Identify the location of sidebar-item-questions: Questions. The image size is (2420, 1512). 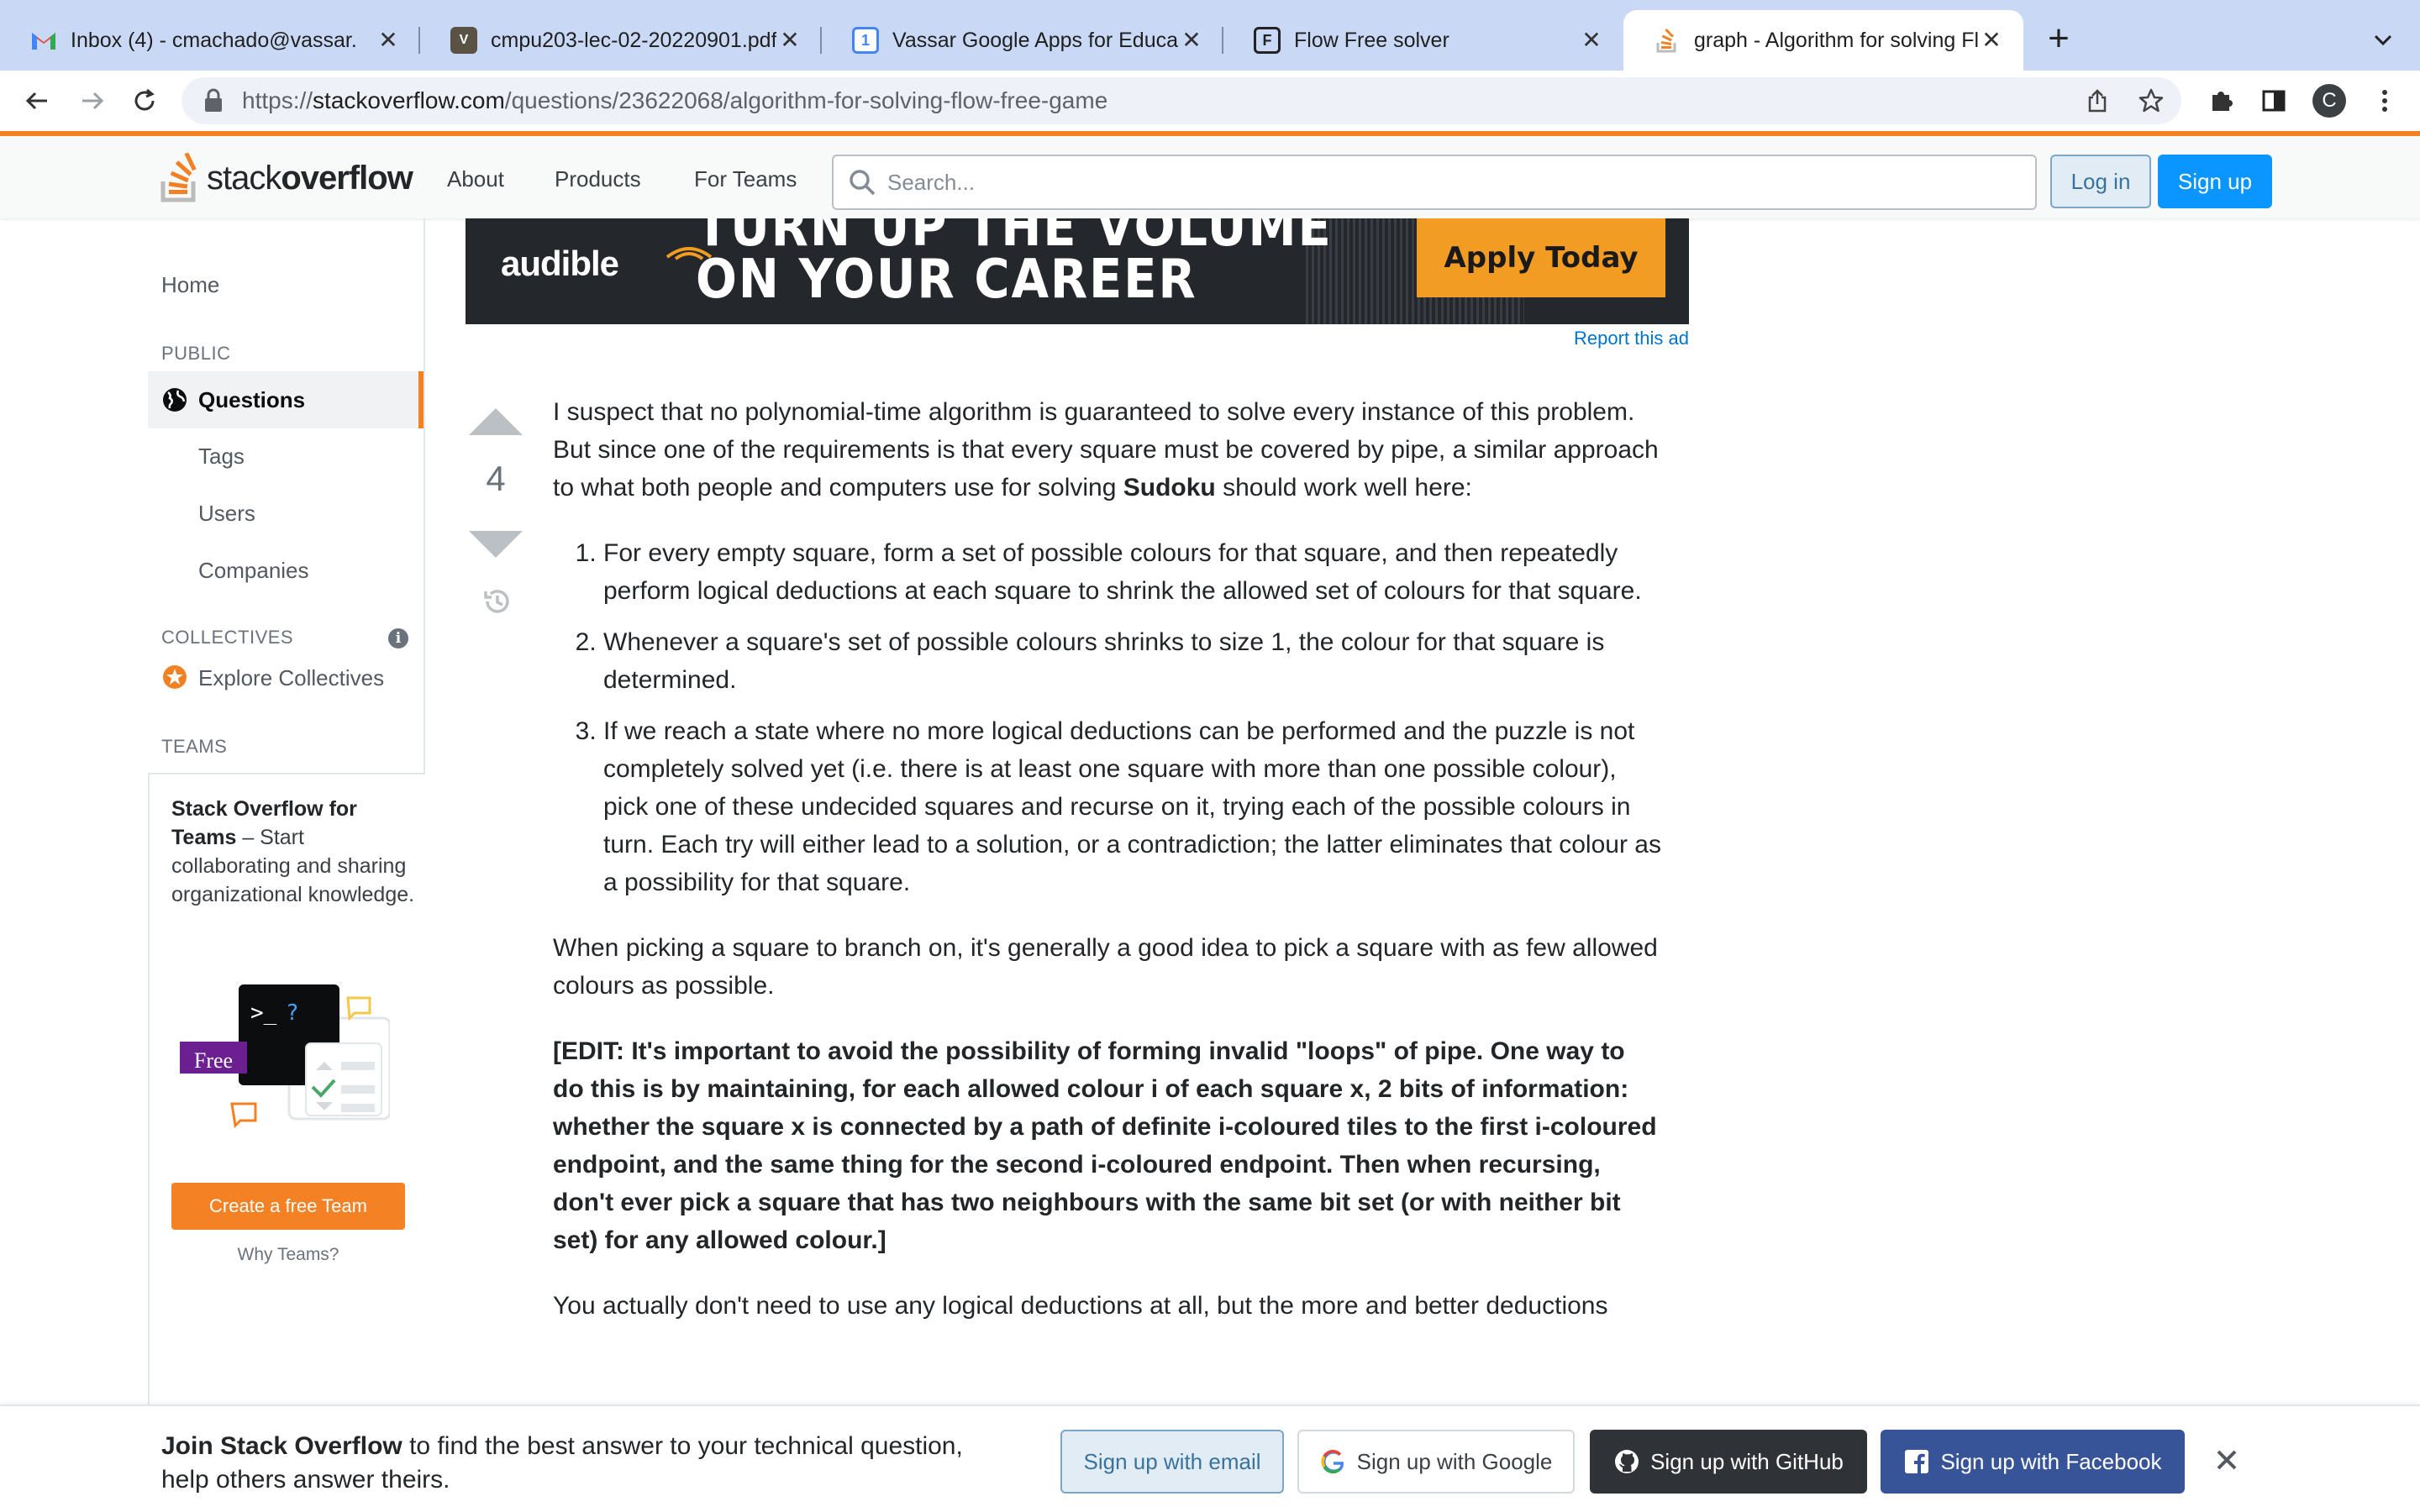
(286, 399).